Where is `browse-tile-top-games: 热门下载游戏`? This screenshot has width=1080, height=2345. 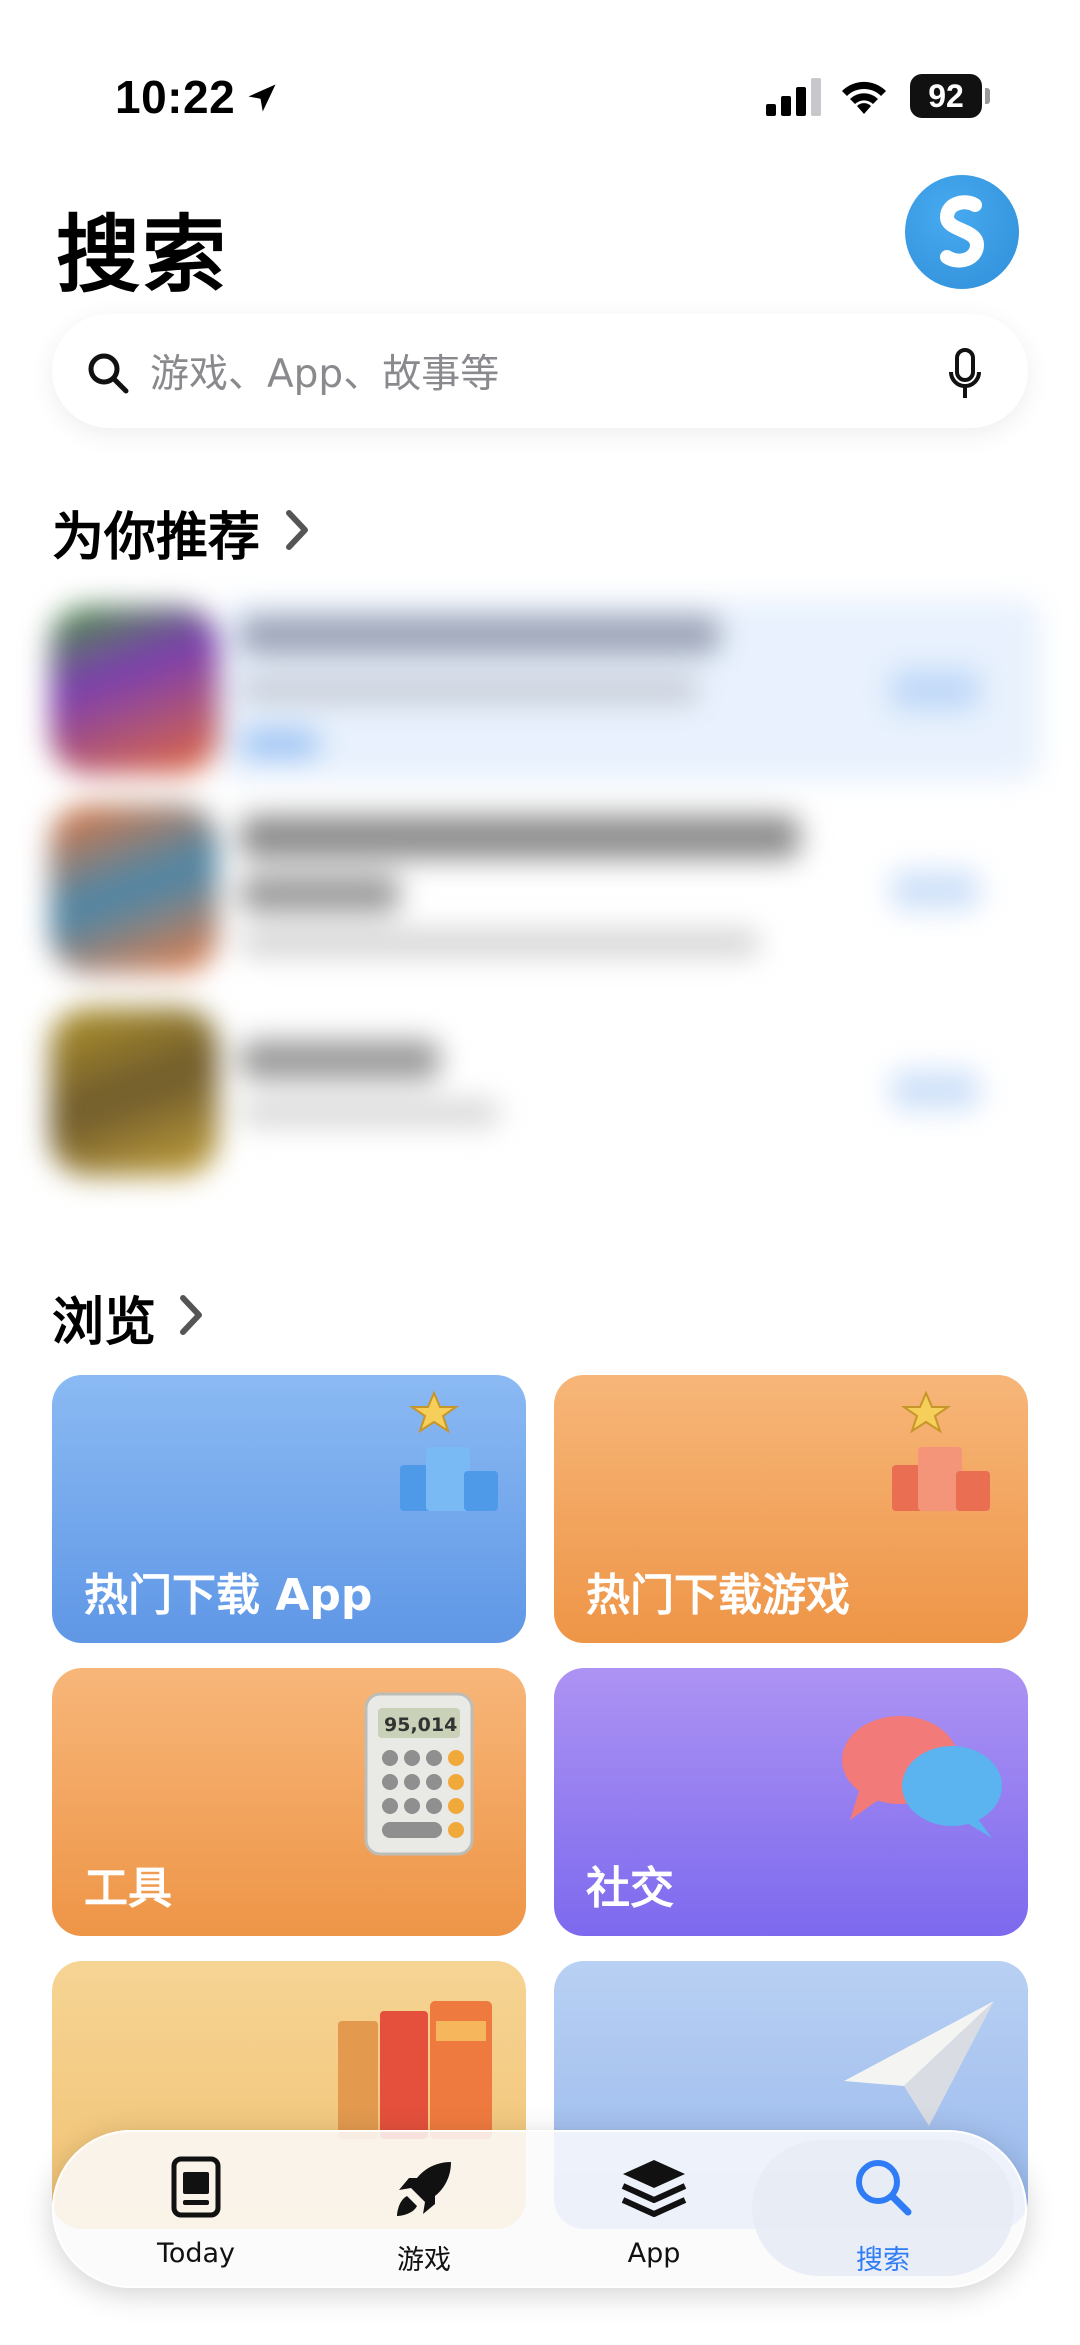
browse-tile-top-games: 热门下载游戏 is located at coordinates (791, 1509).